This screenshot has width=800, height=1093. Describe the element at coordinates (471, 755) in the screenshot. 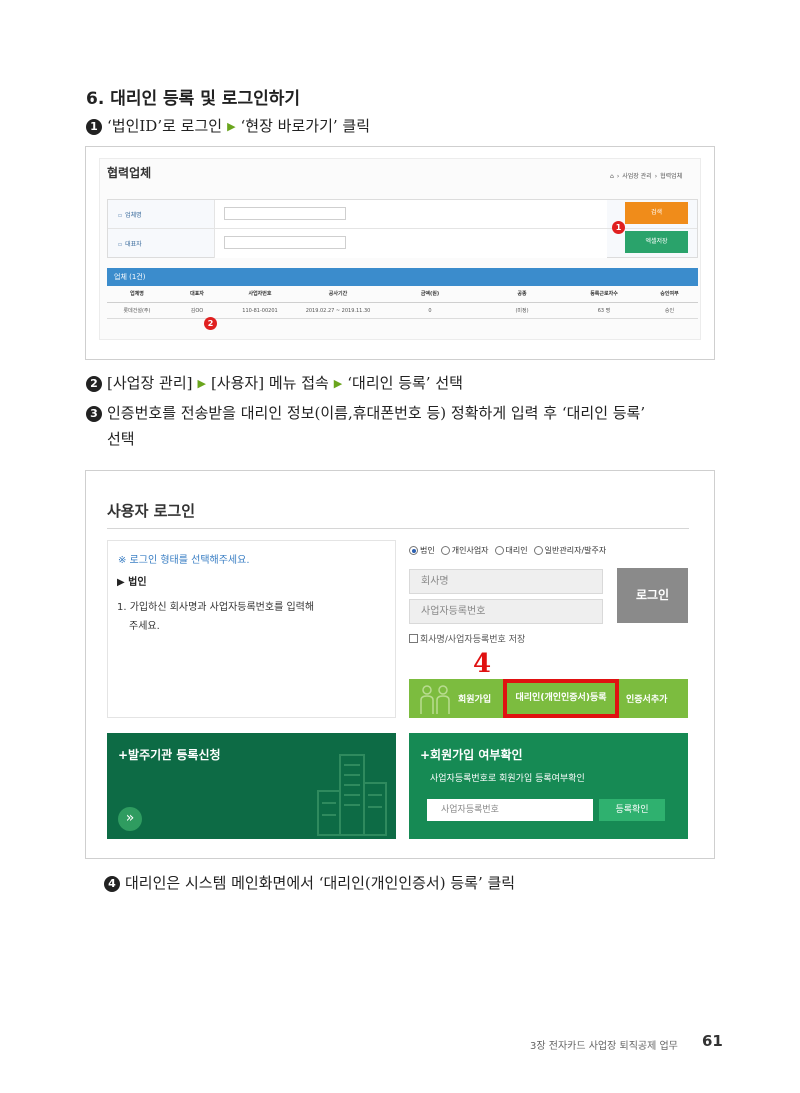

I see `membership-check-title: +회원가입 여부확인` at that location.